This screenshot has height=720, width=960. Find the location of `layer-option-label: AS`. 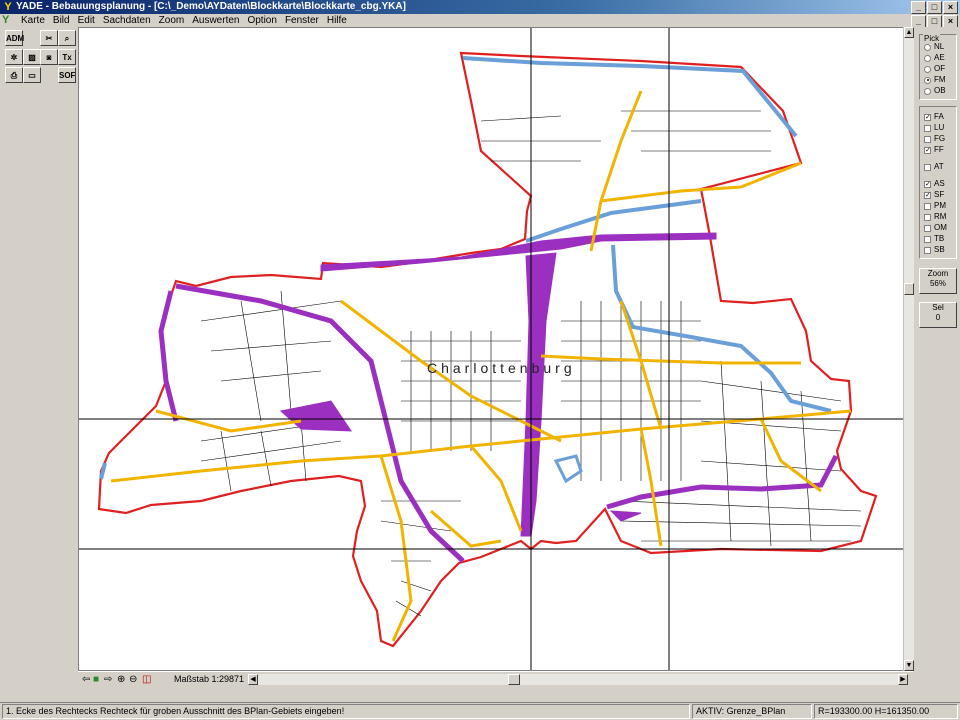

layer-option-label: AS is located at coordinates (939, 183).